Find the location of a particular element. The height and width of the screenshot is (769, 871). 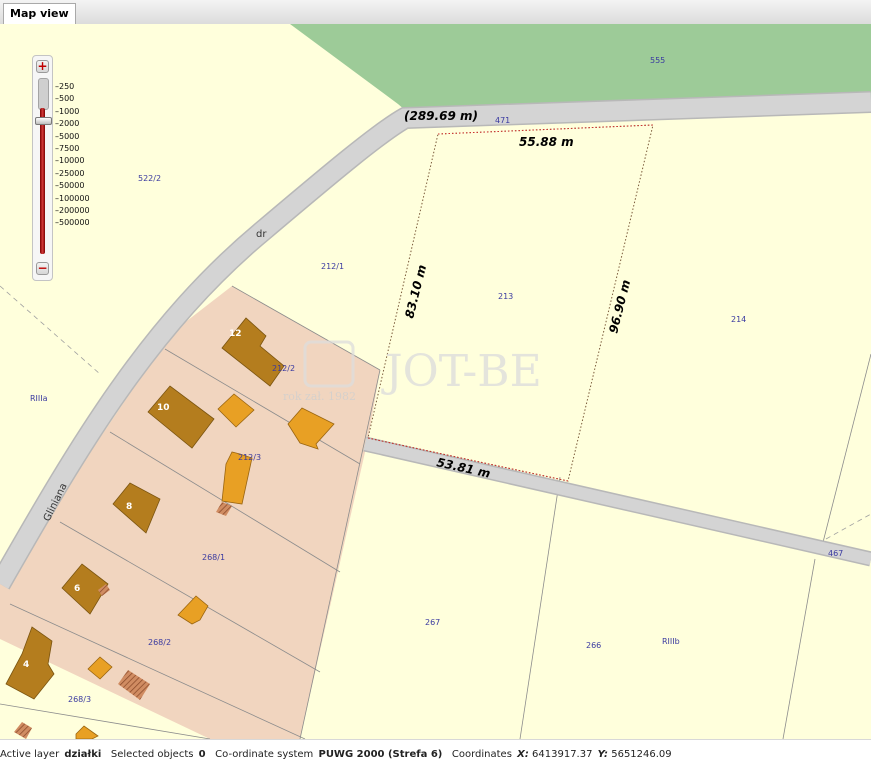

building-number: 4 is located at coordinates (26, 665).